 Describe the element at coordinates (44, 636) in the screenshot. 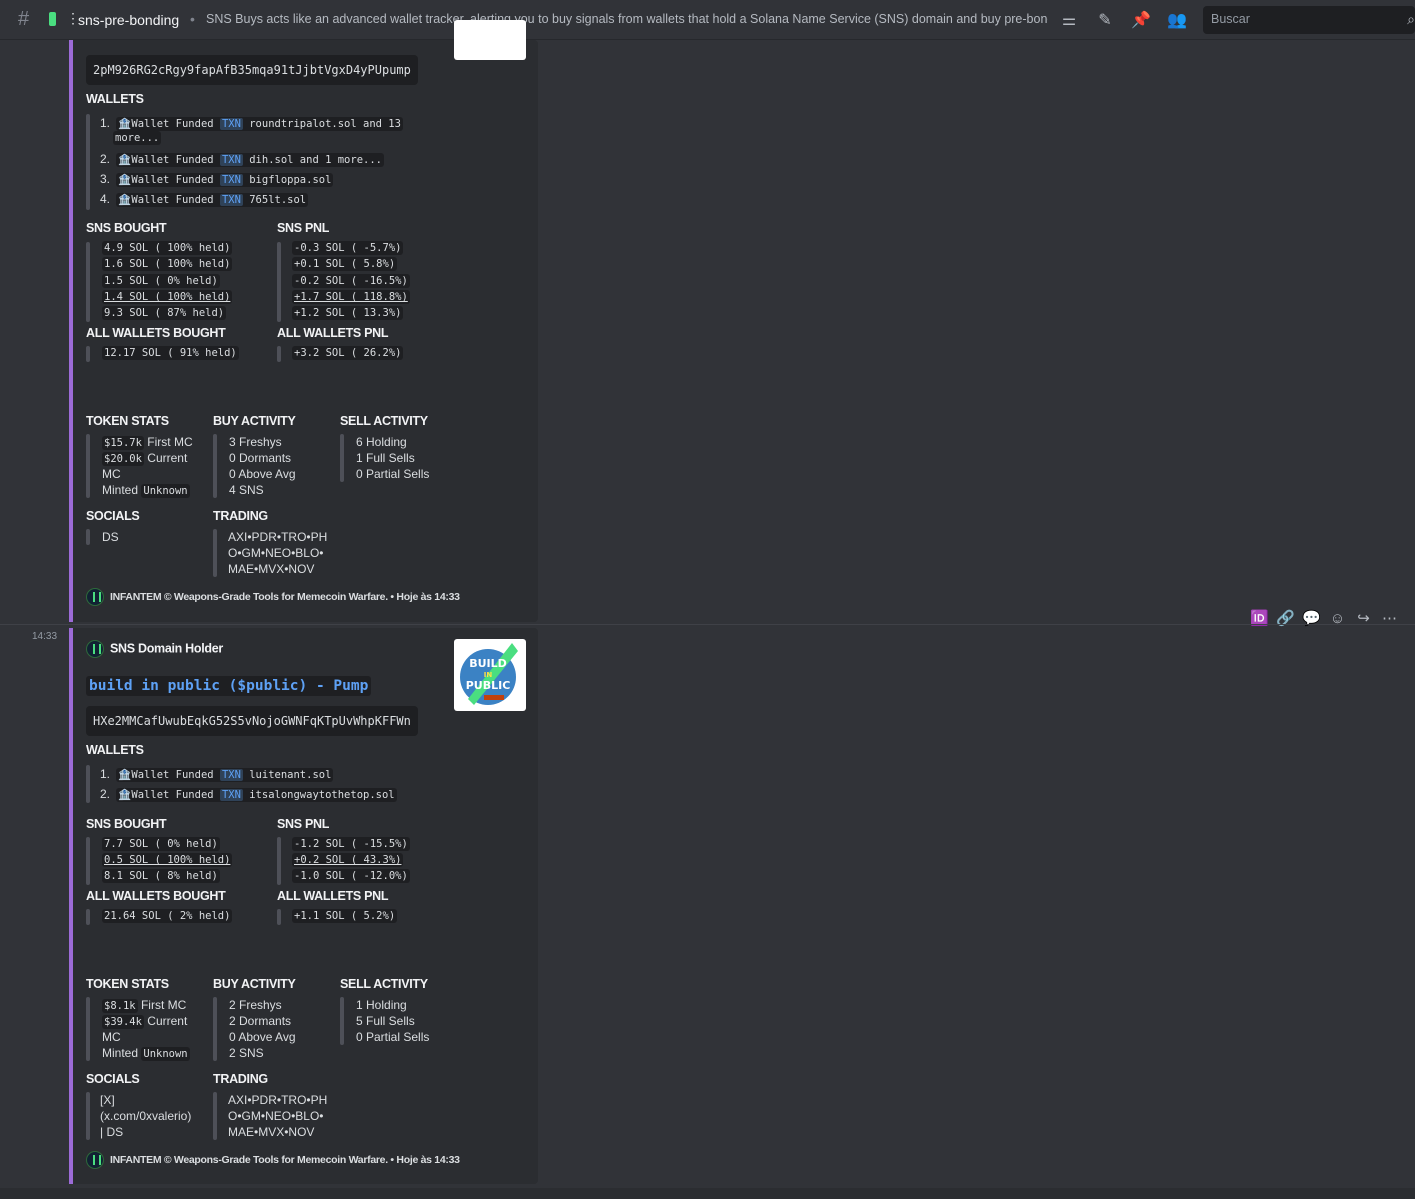

I see `message-timestamp: 14:33` at that location.